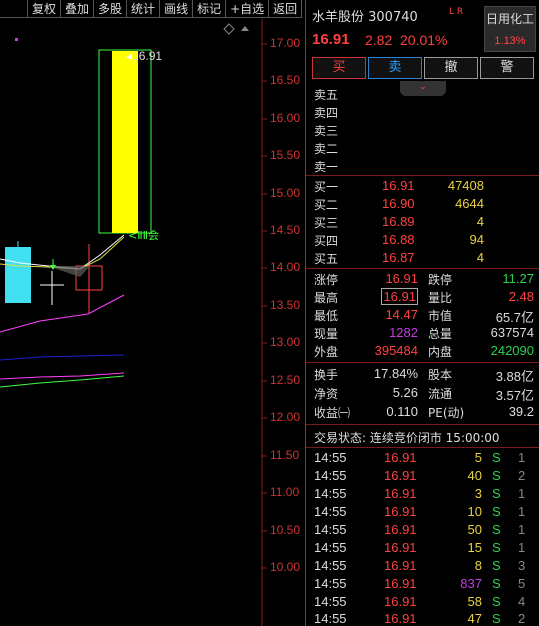  What do you see at coordinates (16, 39) in the screenshot?
I see `marker-dot` at bounding box center [16, 39].